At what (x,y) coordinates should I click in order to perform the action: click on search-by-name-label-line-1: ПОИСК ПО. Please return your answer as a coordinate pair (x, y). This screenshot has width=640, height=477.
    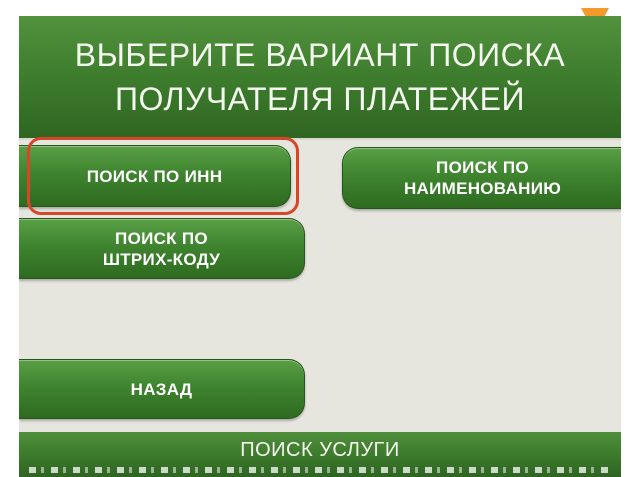
    Looking at the image, I should click on (482, 167).